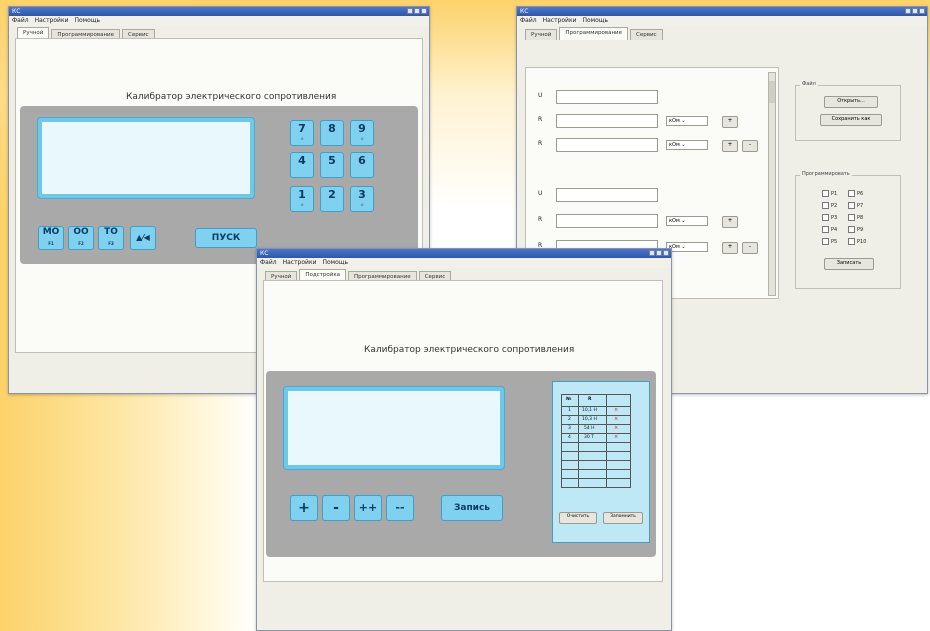 This screenshot has height=631, width=930. What do you see at coordinates (589, 437) in the screenshot?
I see `table-row-r: 30 Т` at bounding box center [589, 437].